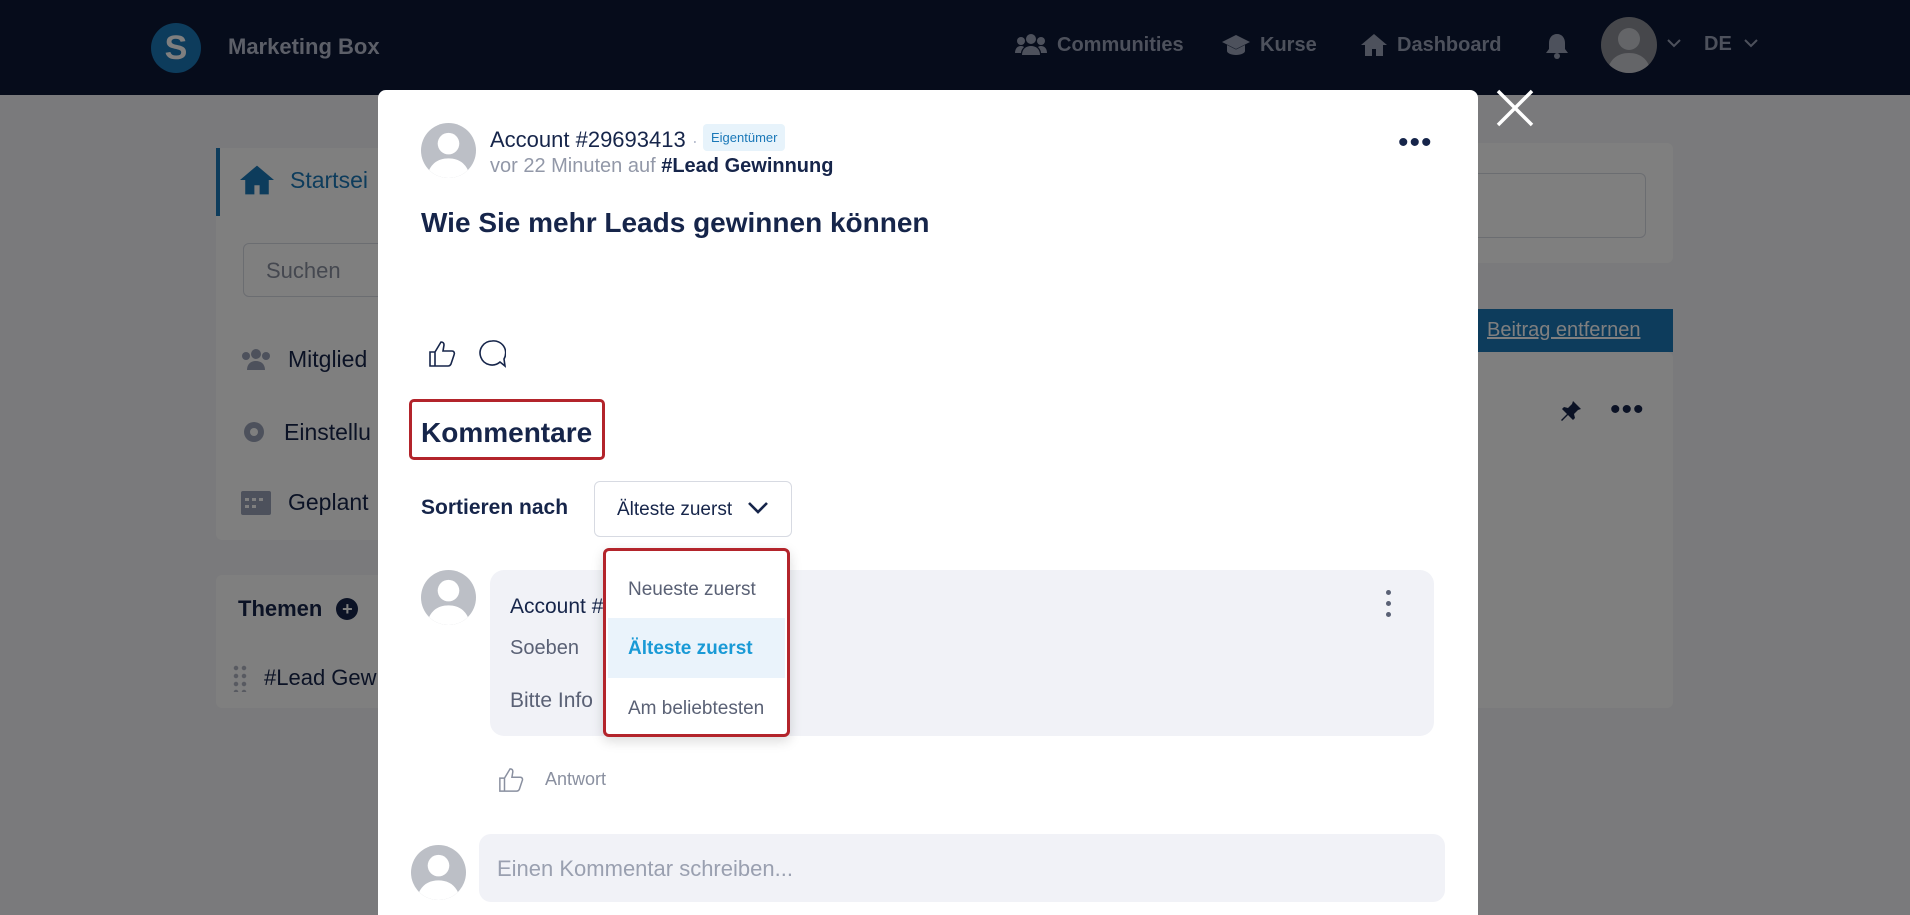 Image resolution: width=1910 pixels, height=915 pixels. What do you see at coordinates (576, 166) in the screenshot?
I see `post-time: vor 22 Minuten auf` at bounding box center [576, 166].